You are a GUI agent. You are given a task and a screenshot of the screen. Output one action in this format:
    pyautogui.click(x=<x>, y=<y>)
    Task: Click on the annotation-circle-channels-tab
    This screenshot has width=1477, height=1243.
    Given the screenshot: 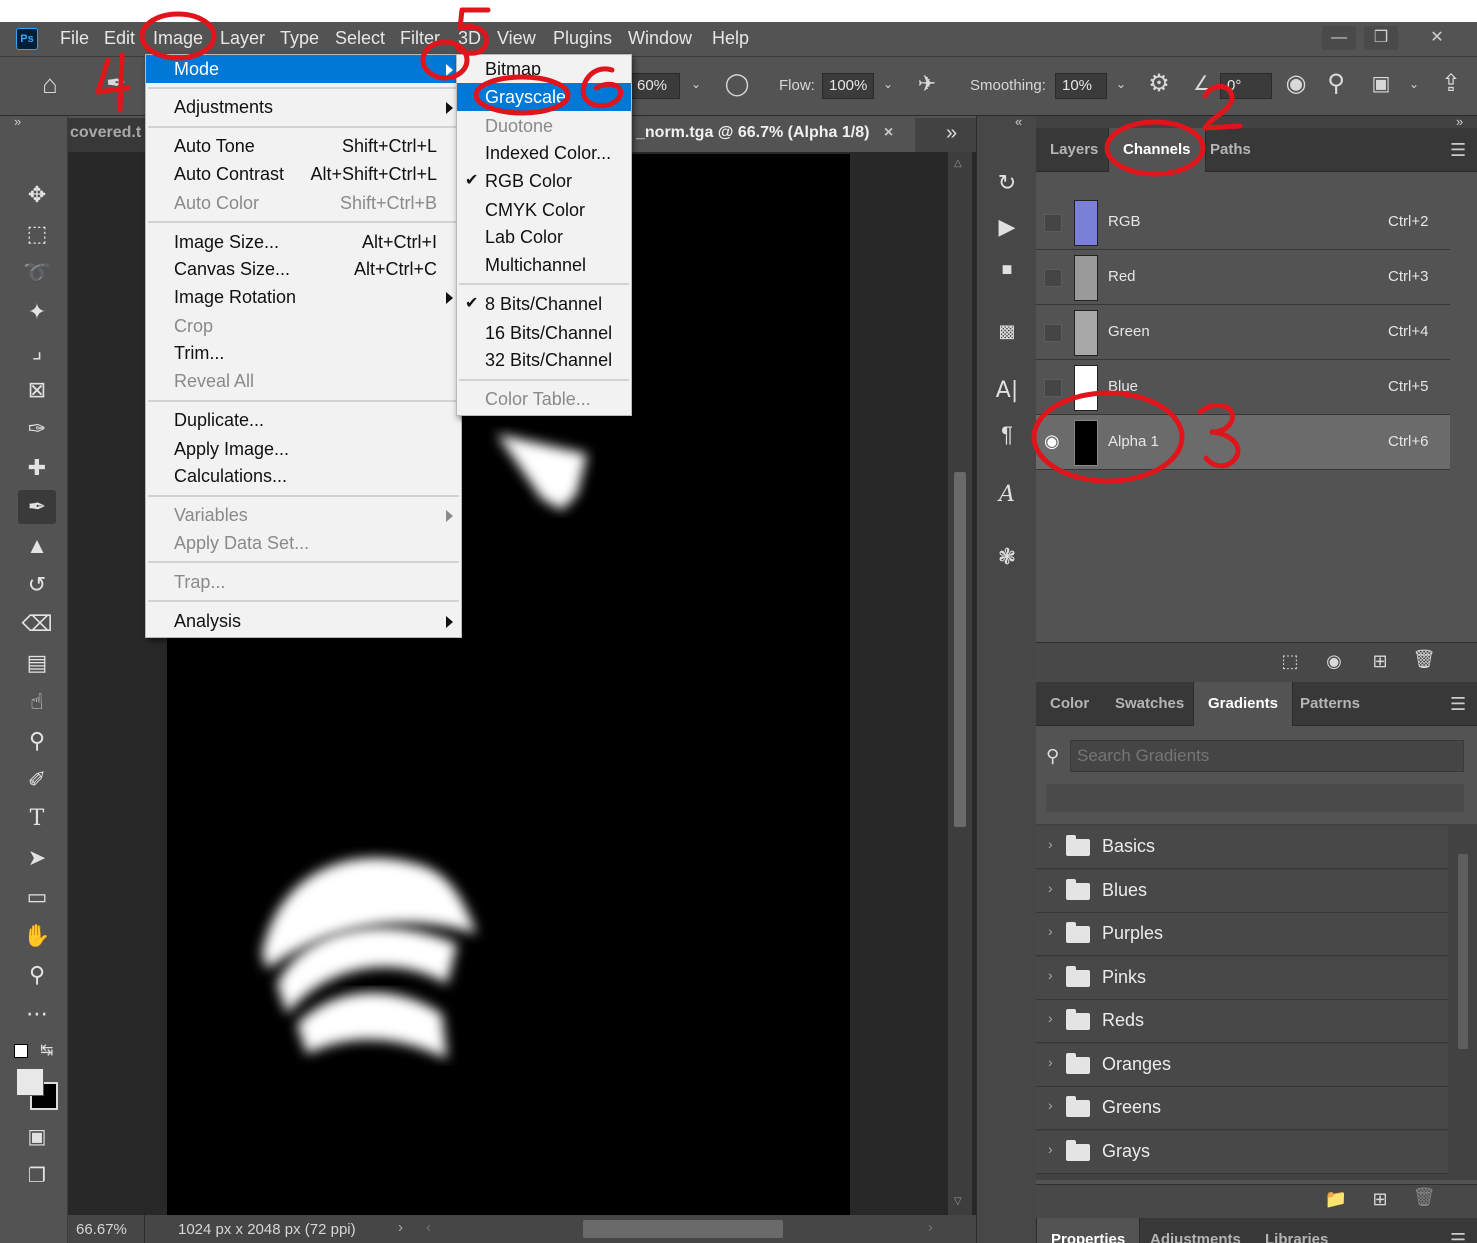 What is the action you would take?
    pyautogui.click(x=1155, y=148)
    